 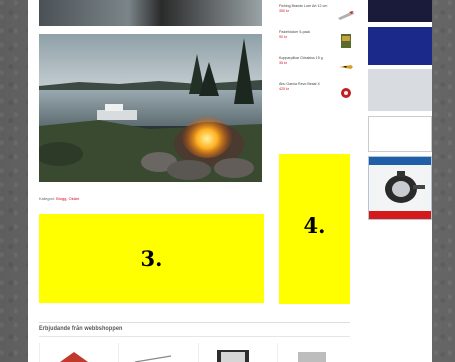 I want to click on offer-box-image, so click(x=232, y=356).